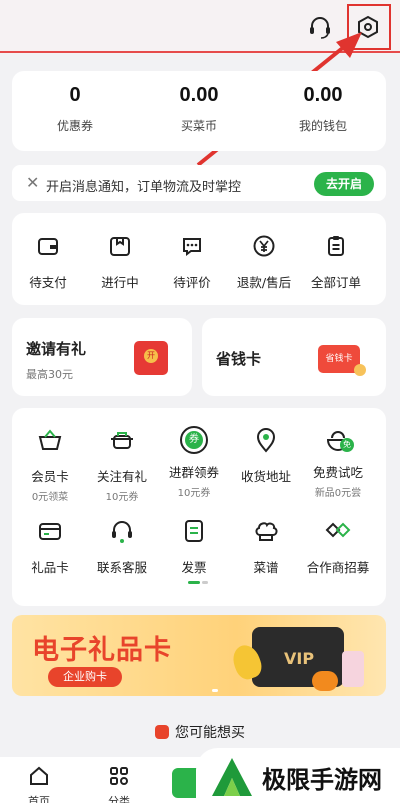 The width and height of the screenshot is (400, 803). What do you see at coordinates (122, 546) in the screenshot?
I see `service-customer-support: 联系客服` at bounding box center [122, 546].